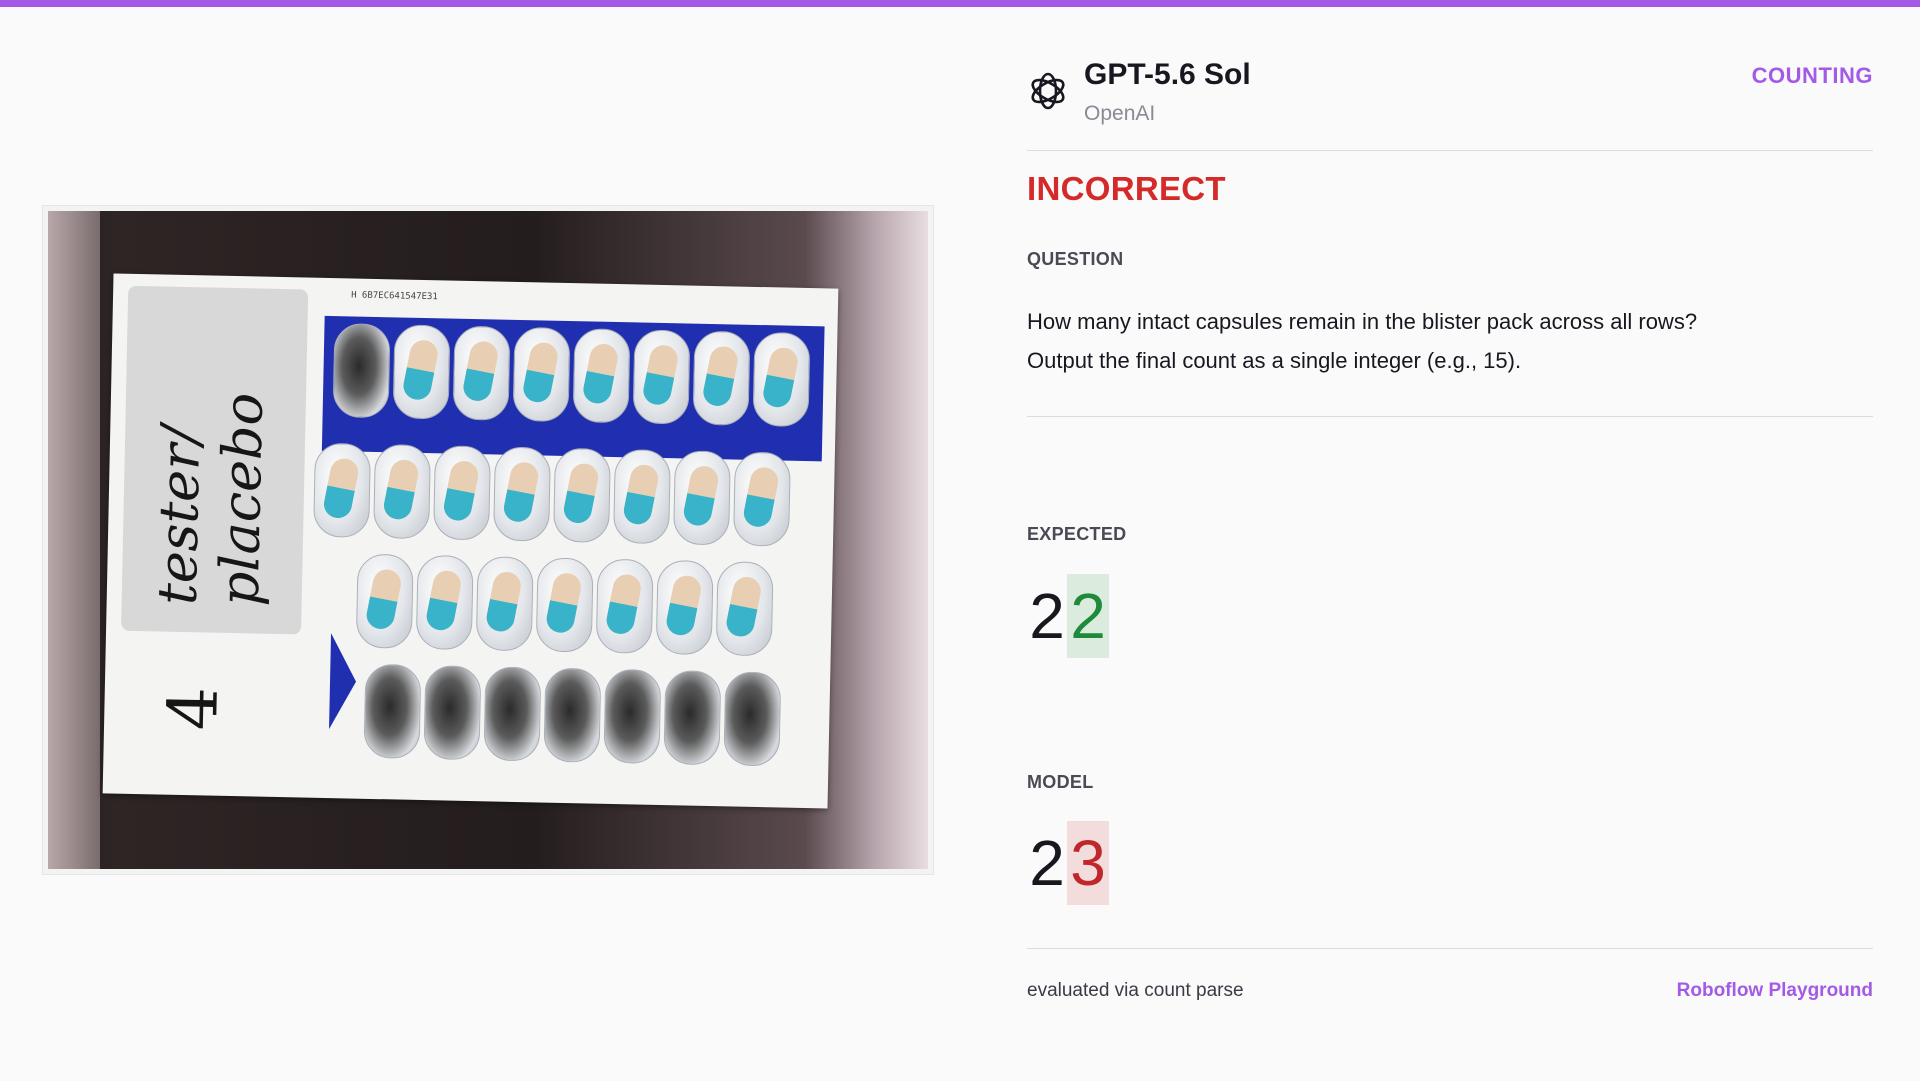 The image size is (1920, 1081). Describe the element at coordinates (1775, 991) in the screenshot. I see `roboflow-playground-link: Roboflow Playground` at that location.